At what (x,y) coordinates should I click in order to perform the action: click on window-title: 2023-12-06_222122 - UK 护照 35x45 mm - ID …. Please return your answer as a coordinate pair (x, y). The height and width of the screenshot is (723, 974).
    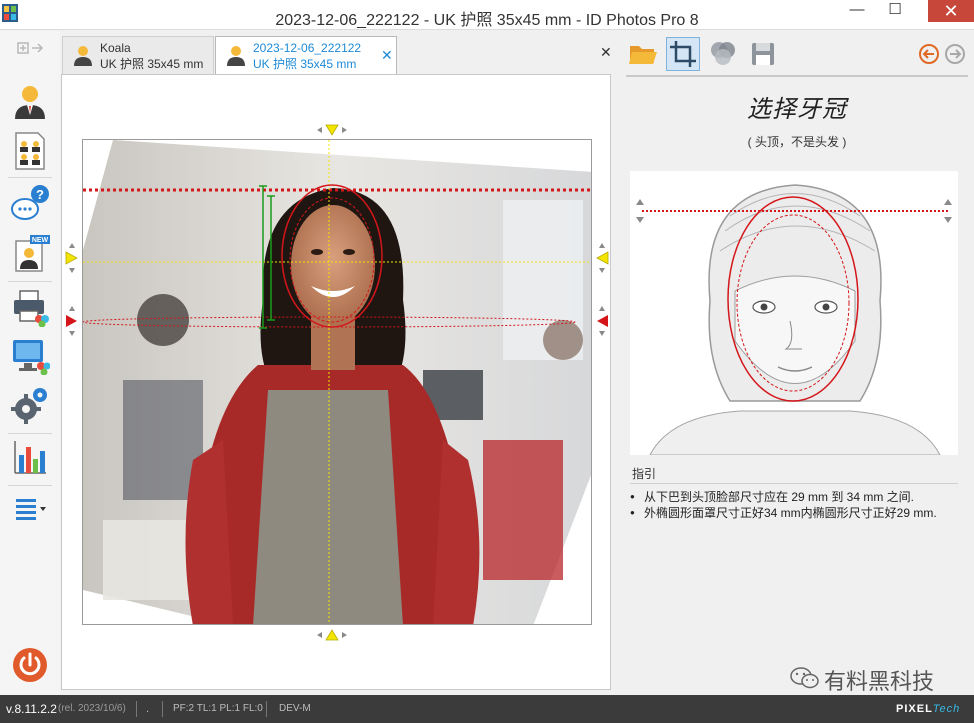
    Looking at the image, I should click on (487, 20).